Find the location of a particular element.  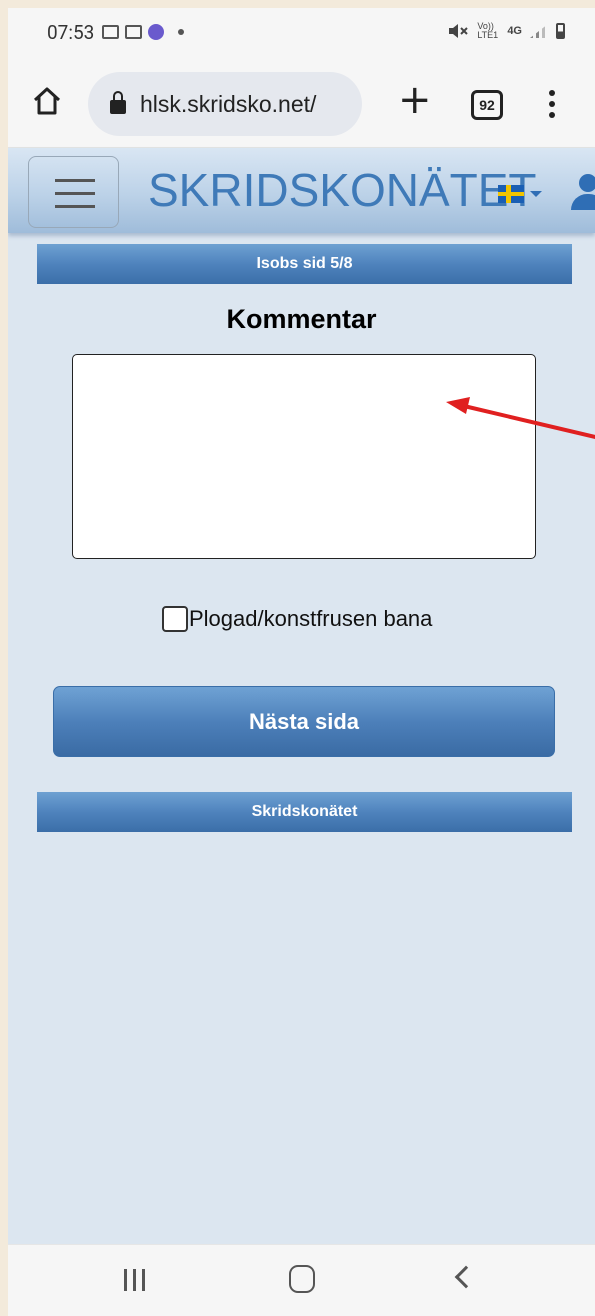

user-icon is located at coordinates (582, 194).